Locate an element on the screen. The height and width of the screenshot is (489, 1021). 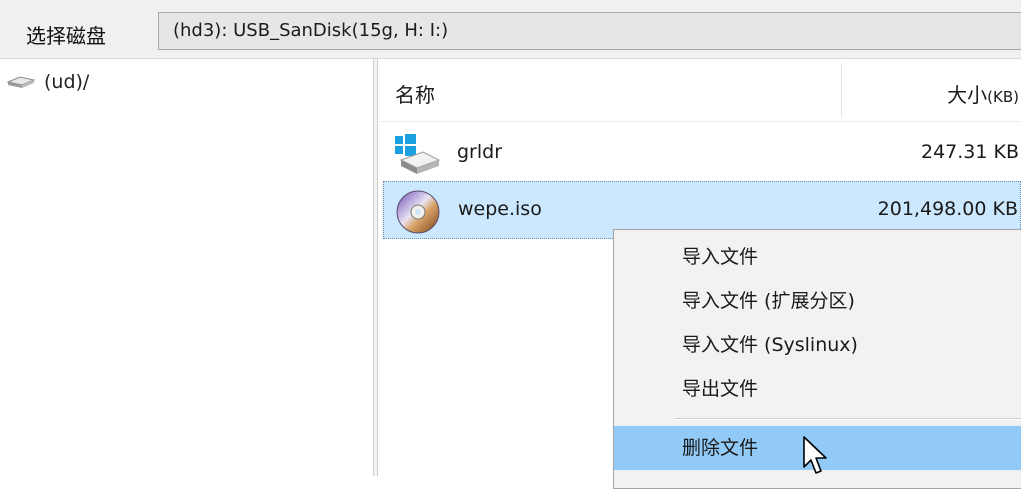
menu-item-import-file: 导入文件 is located at coordinates (817, 257).